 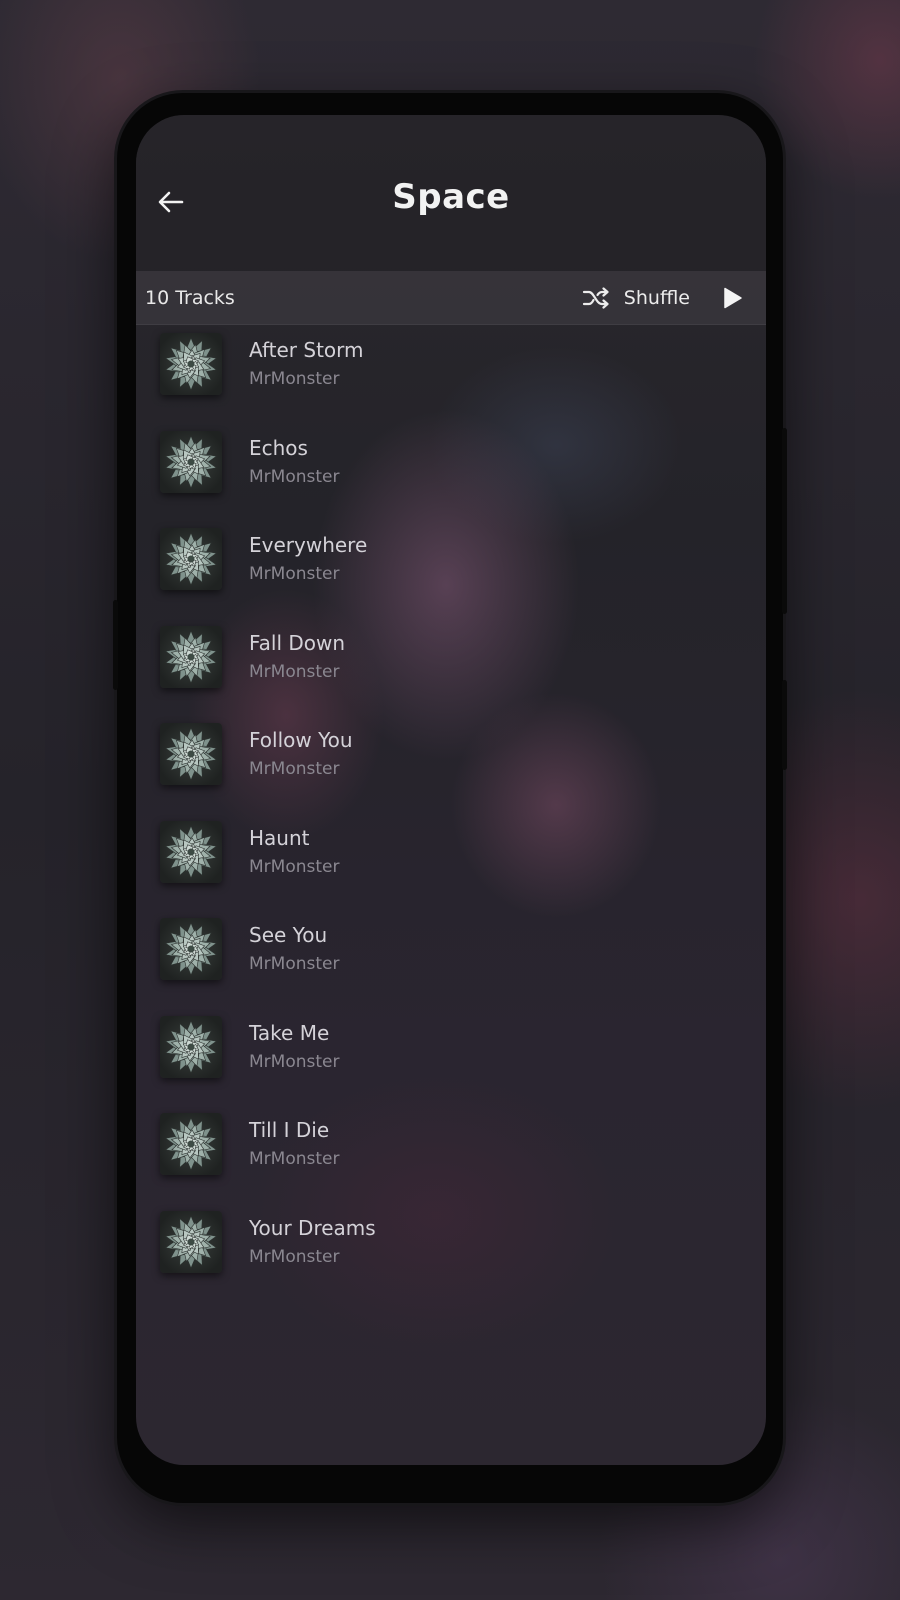 What do you see at coordinates (289, 1032) in the screenshot?
I see `track-title: Take Me` at bounding box center [289, 1032].